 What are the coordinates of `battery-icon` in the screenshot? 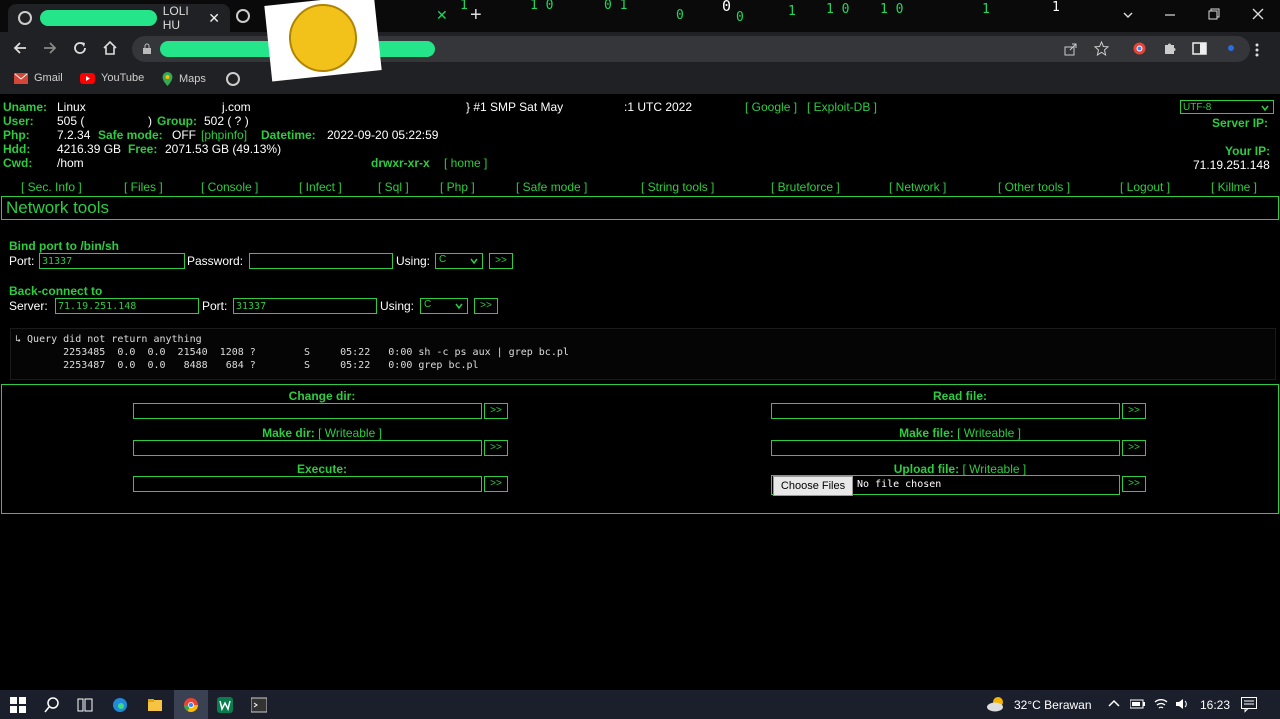 It's located at (1138, 706).